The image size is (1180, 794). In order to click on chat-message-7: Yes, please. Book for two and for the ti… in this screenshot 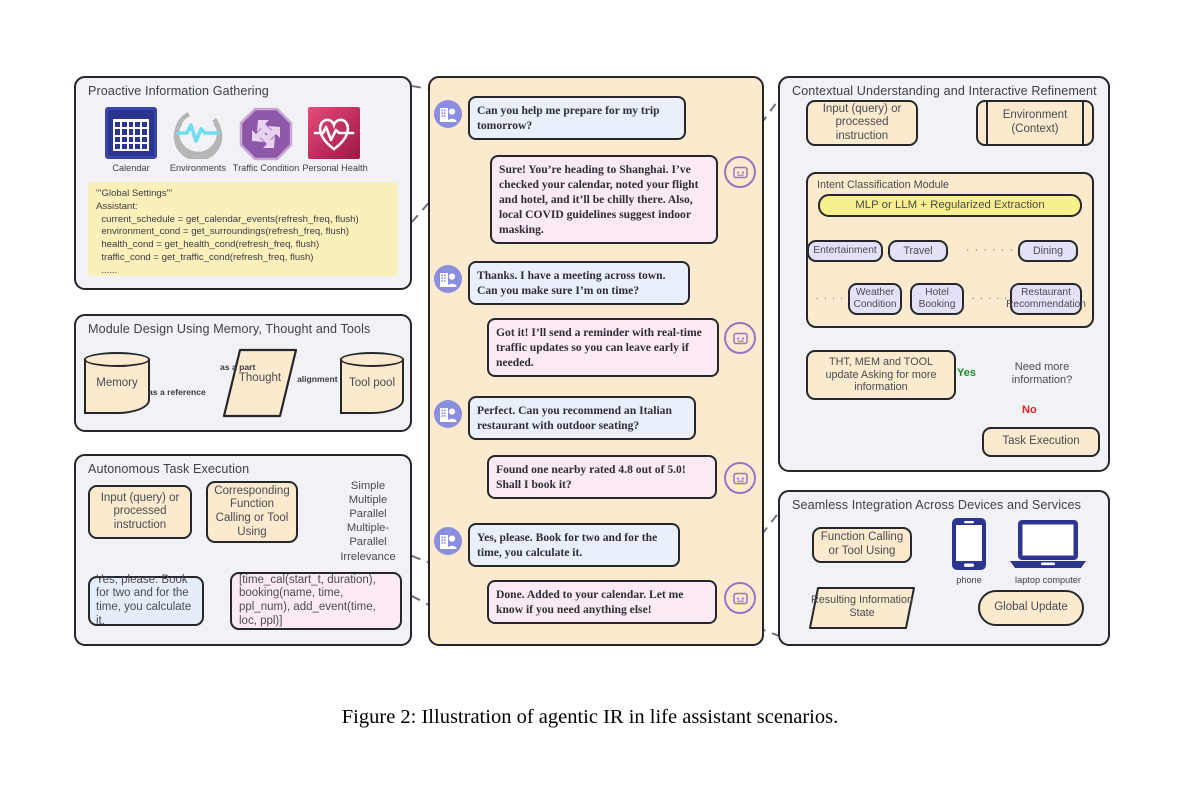, I will do `click(574, 545)`.